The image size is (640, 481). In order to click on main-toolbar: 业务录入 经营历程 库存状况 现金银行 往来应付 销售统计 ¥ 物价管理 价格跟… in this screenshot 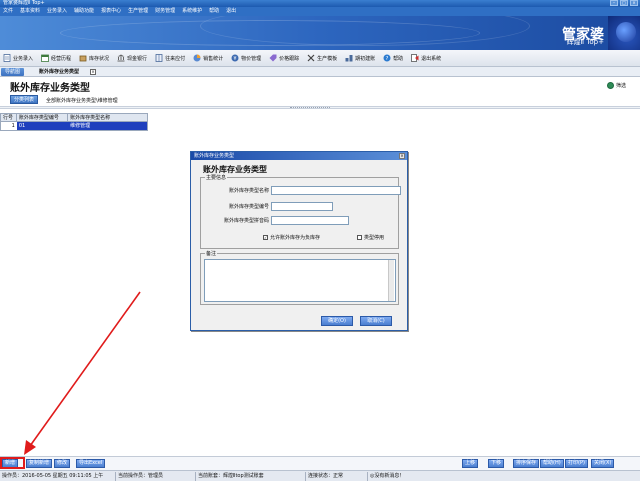, I will do `click(320, 58)`.